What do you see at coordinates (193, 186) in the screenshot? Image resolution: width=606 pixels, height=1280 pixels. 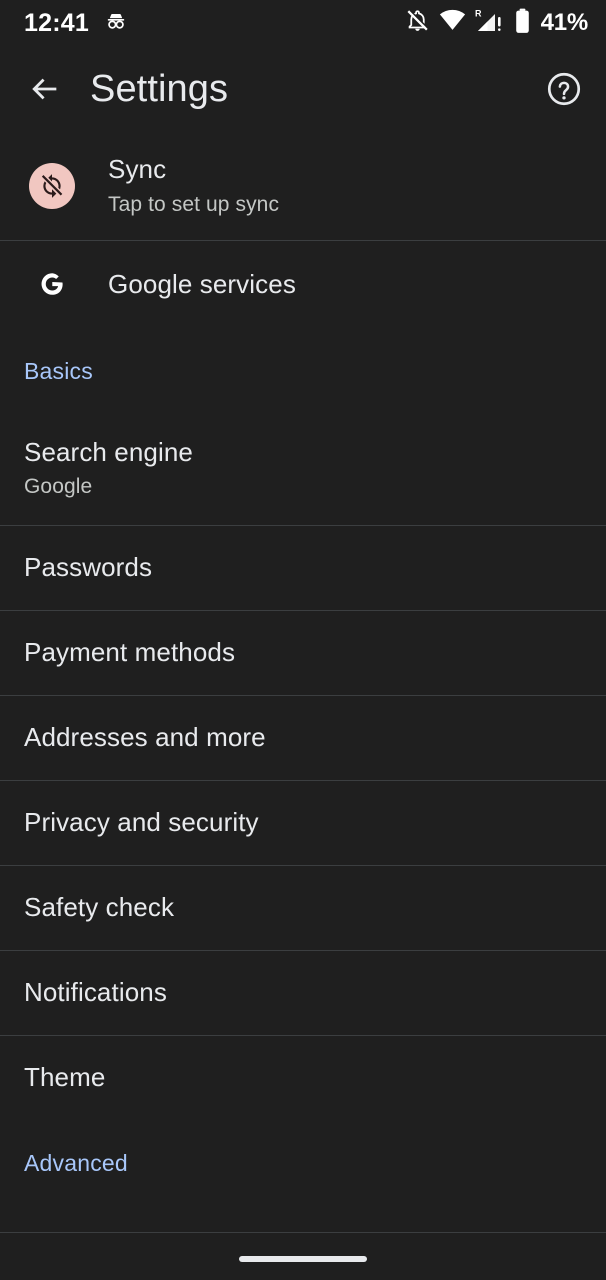 I see `sync-text: Sync Tap to set up sync` at bounding box center [193, 186].